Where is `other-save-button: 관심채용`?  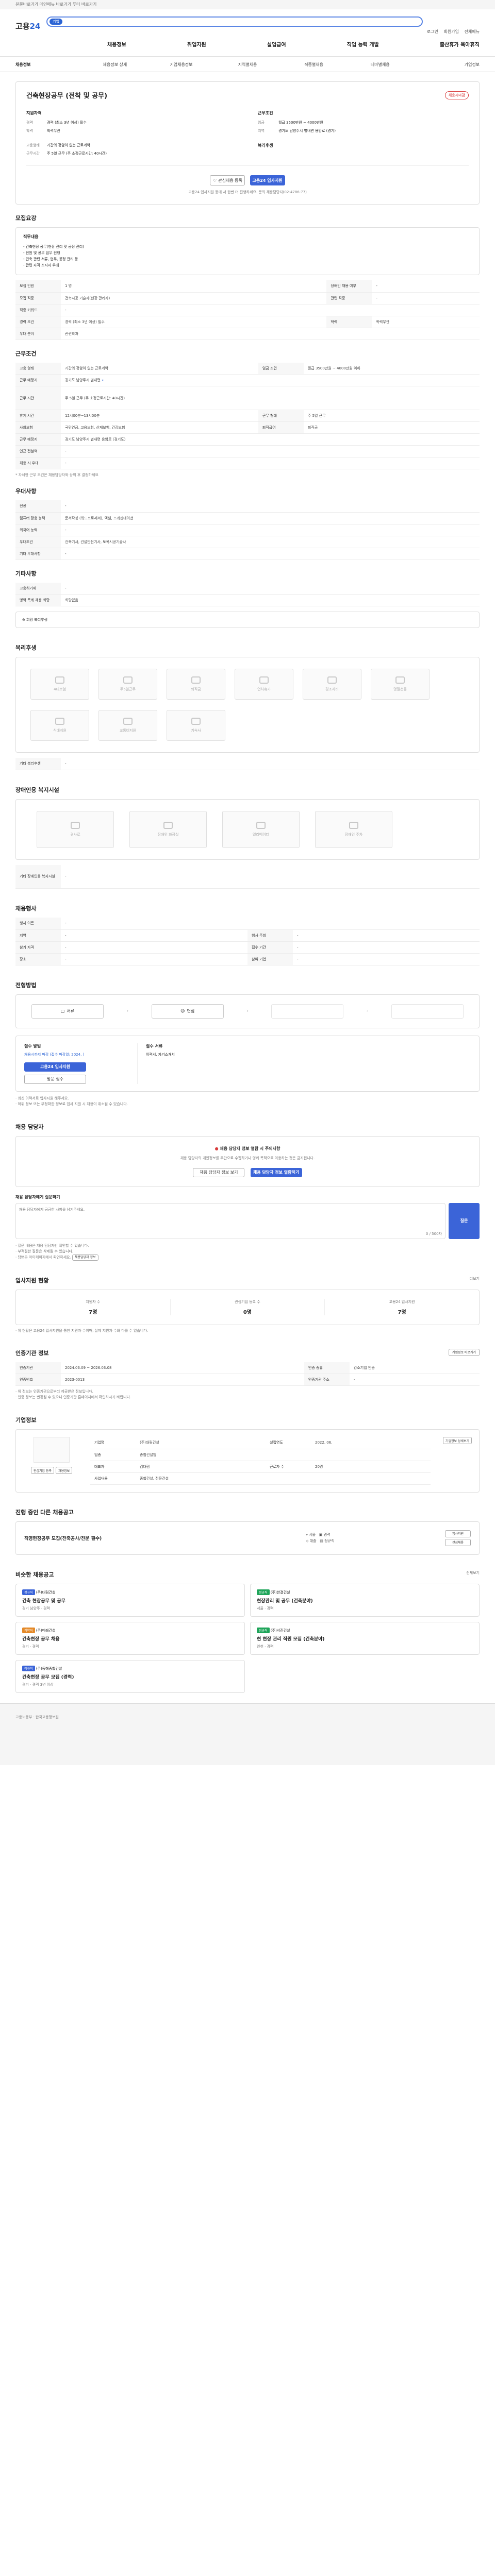
other-save-button: 관심채용 is located at coordinates (458, 1542).